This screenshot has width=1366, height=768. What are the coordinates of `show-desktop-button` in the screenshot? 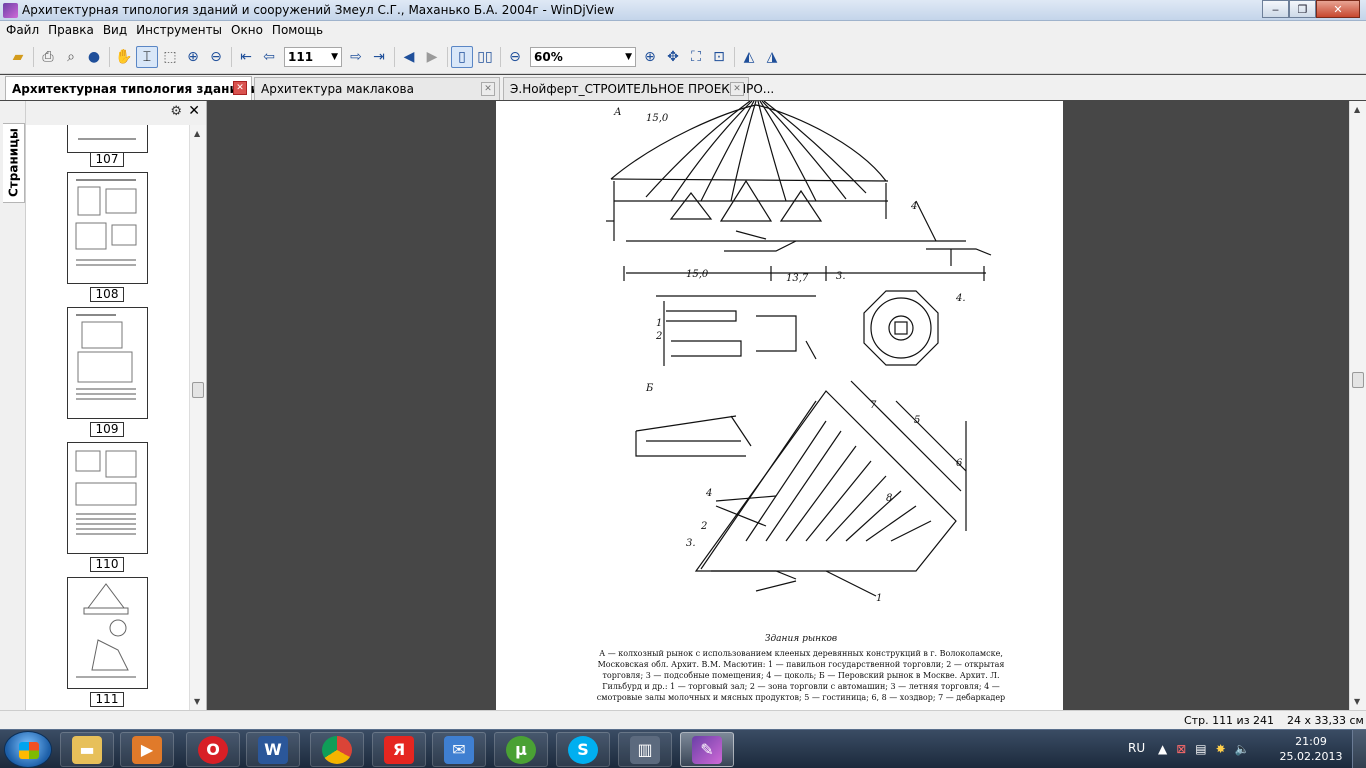 It's located at (1359, 749).